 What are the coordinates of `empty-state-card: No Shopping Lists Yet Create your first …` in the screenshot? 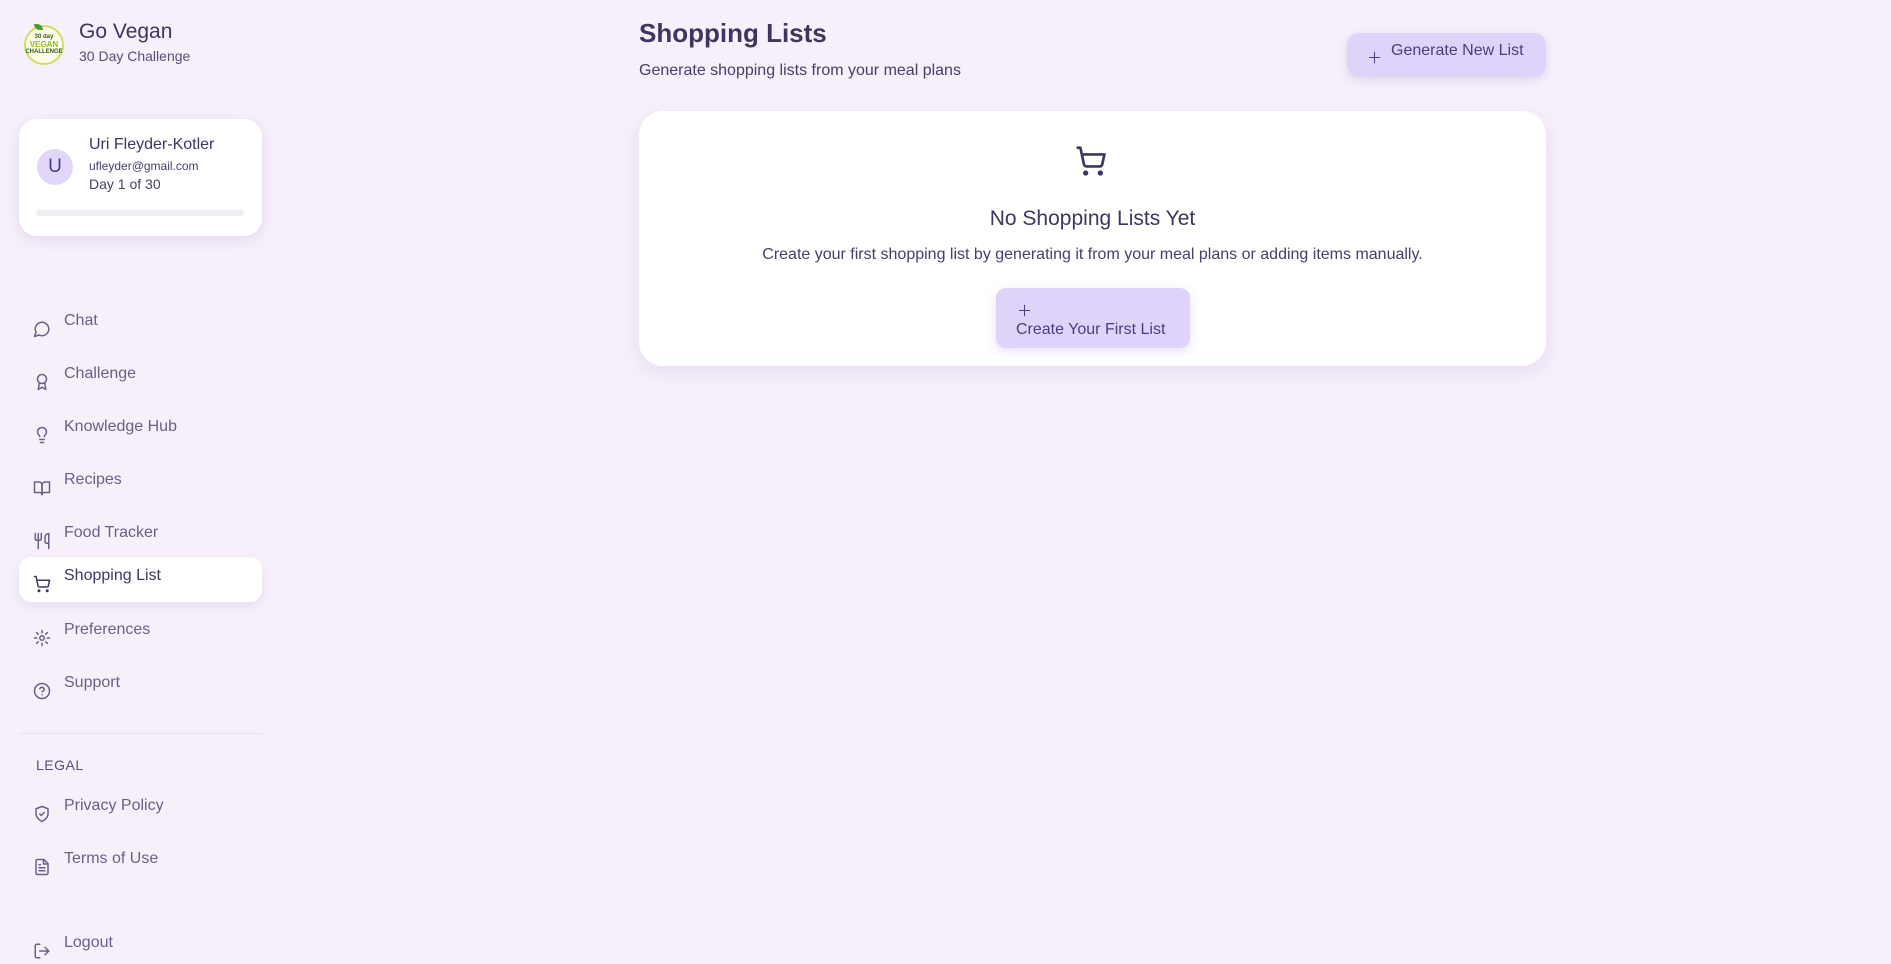 It's located at (1092, 238).